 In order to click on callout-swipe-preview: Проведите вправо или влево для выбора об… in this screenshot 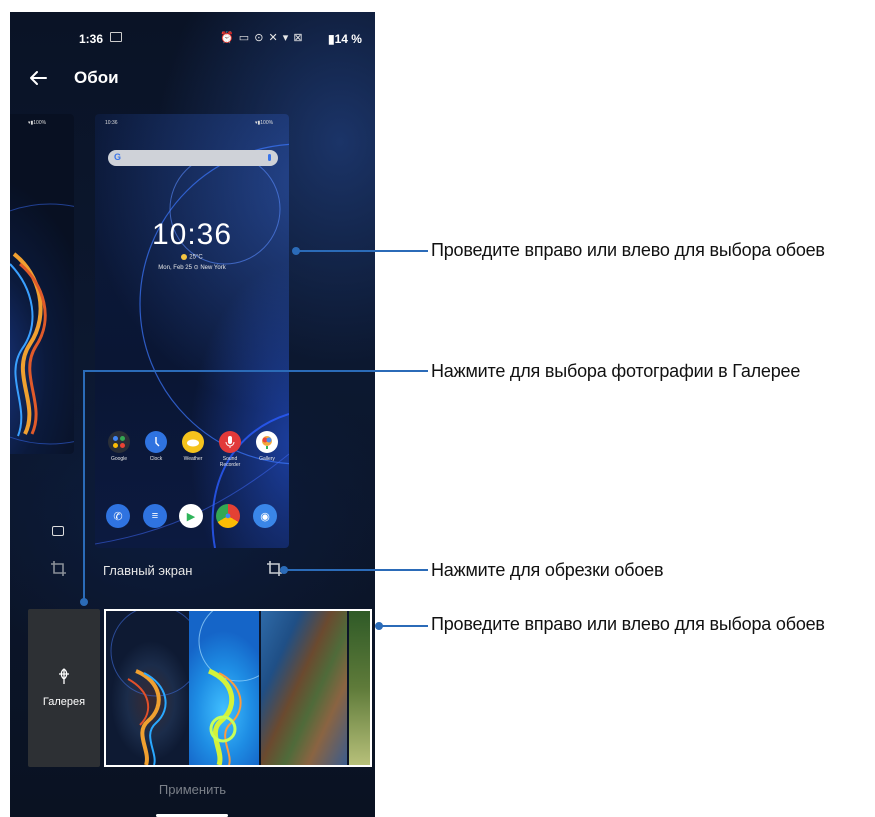, I will do `click(628, 250)`.